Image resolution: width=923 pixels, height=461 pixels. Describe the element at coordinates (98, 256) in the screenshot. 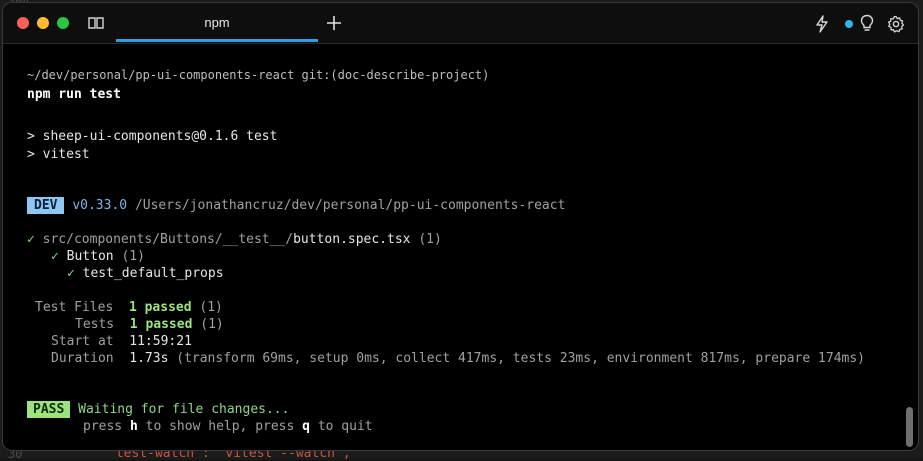

I see `test-suite-line: ✓ Button (1)` at that location.